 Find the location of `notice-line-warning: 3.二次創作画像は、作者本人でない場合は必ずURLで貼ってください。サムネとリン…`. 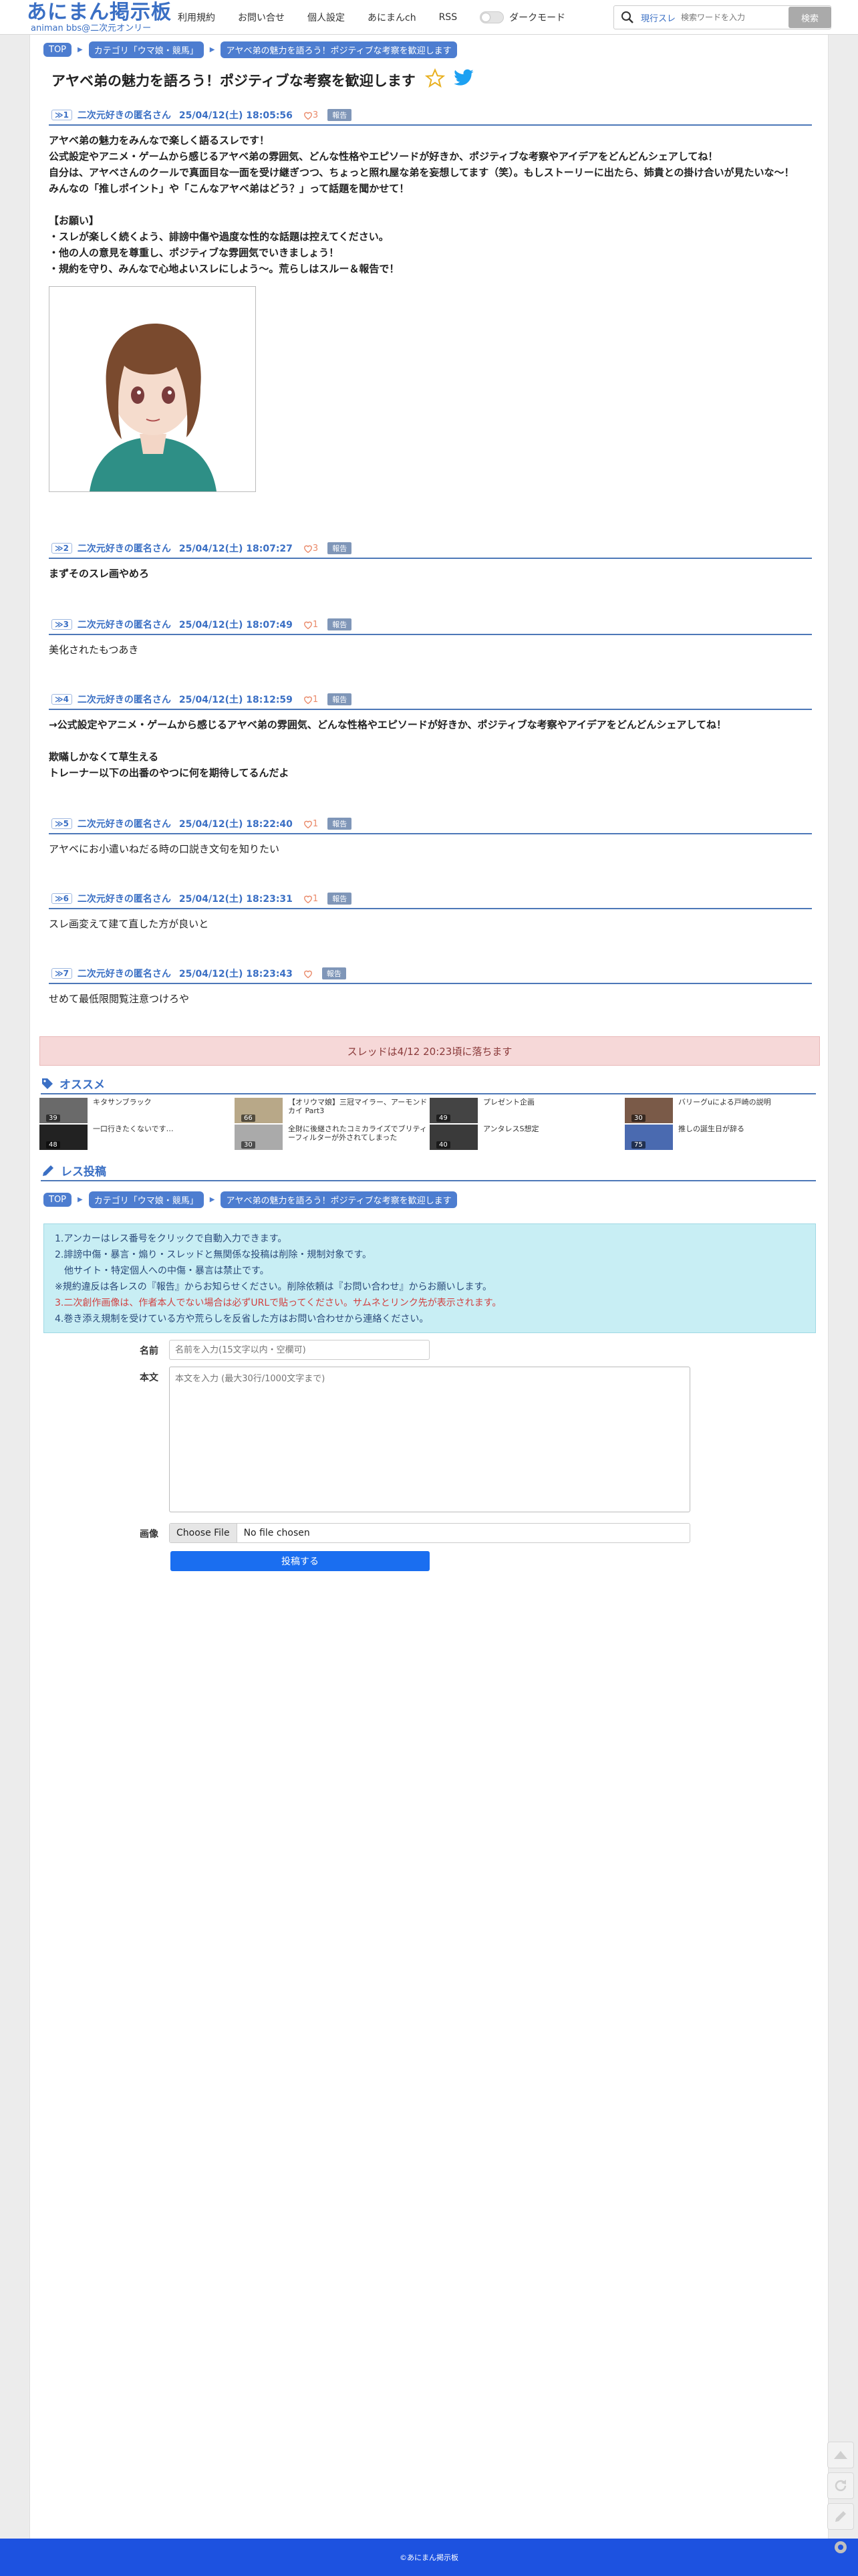

notice-line-warning: 3.二次創作画像は、作者本人でない場合は必ずURLで貼ってください。サムネとリン… is located at coordinates (278, 1303).